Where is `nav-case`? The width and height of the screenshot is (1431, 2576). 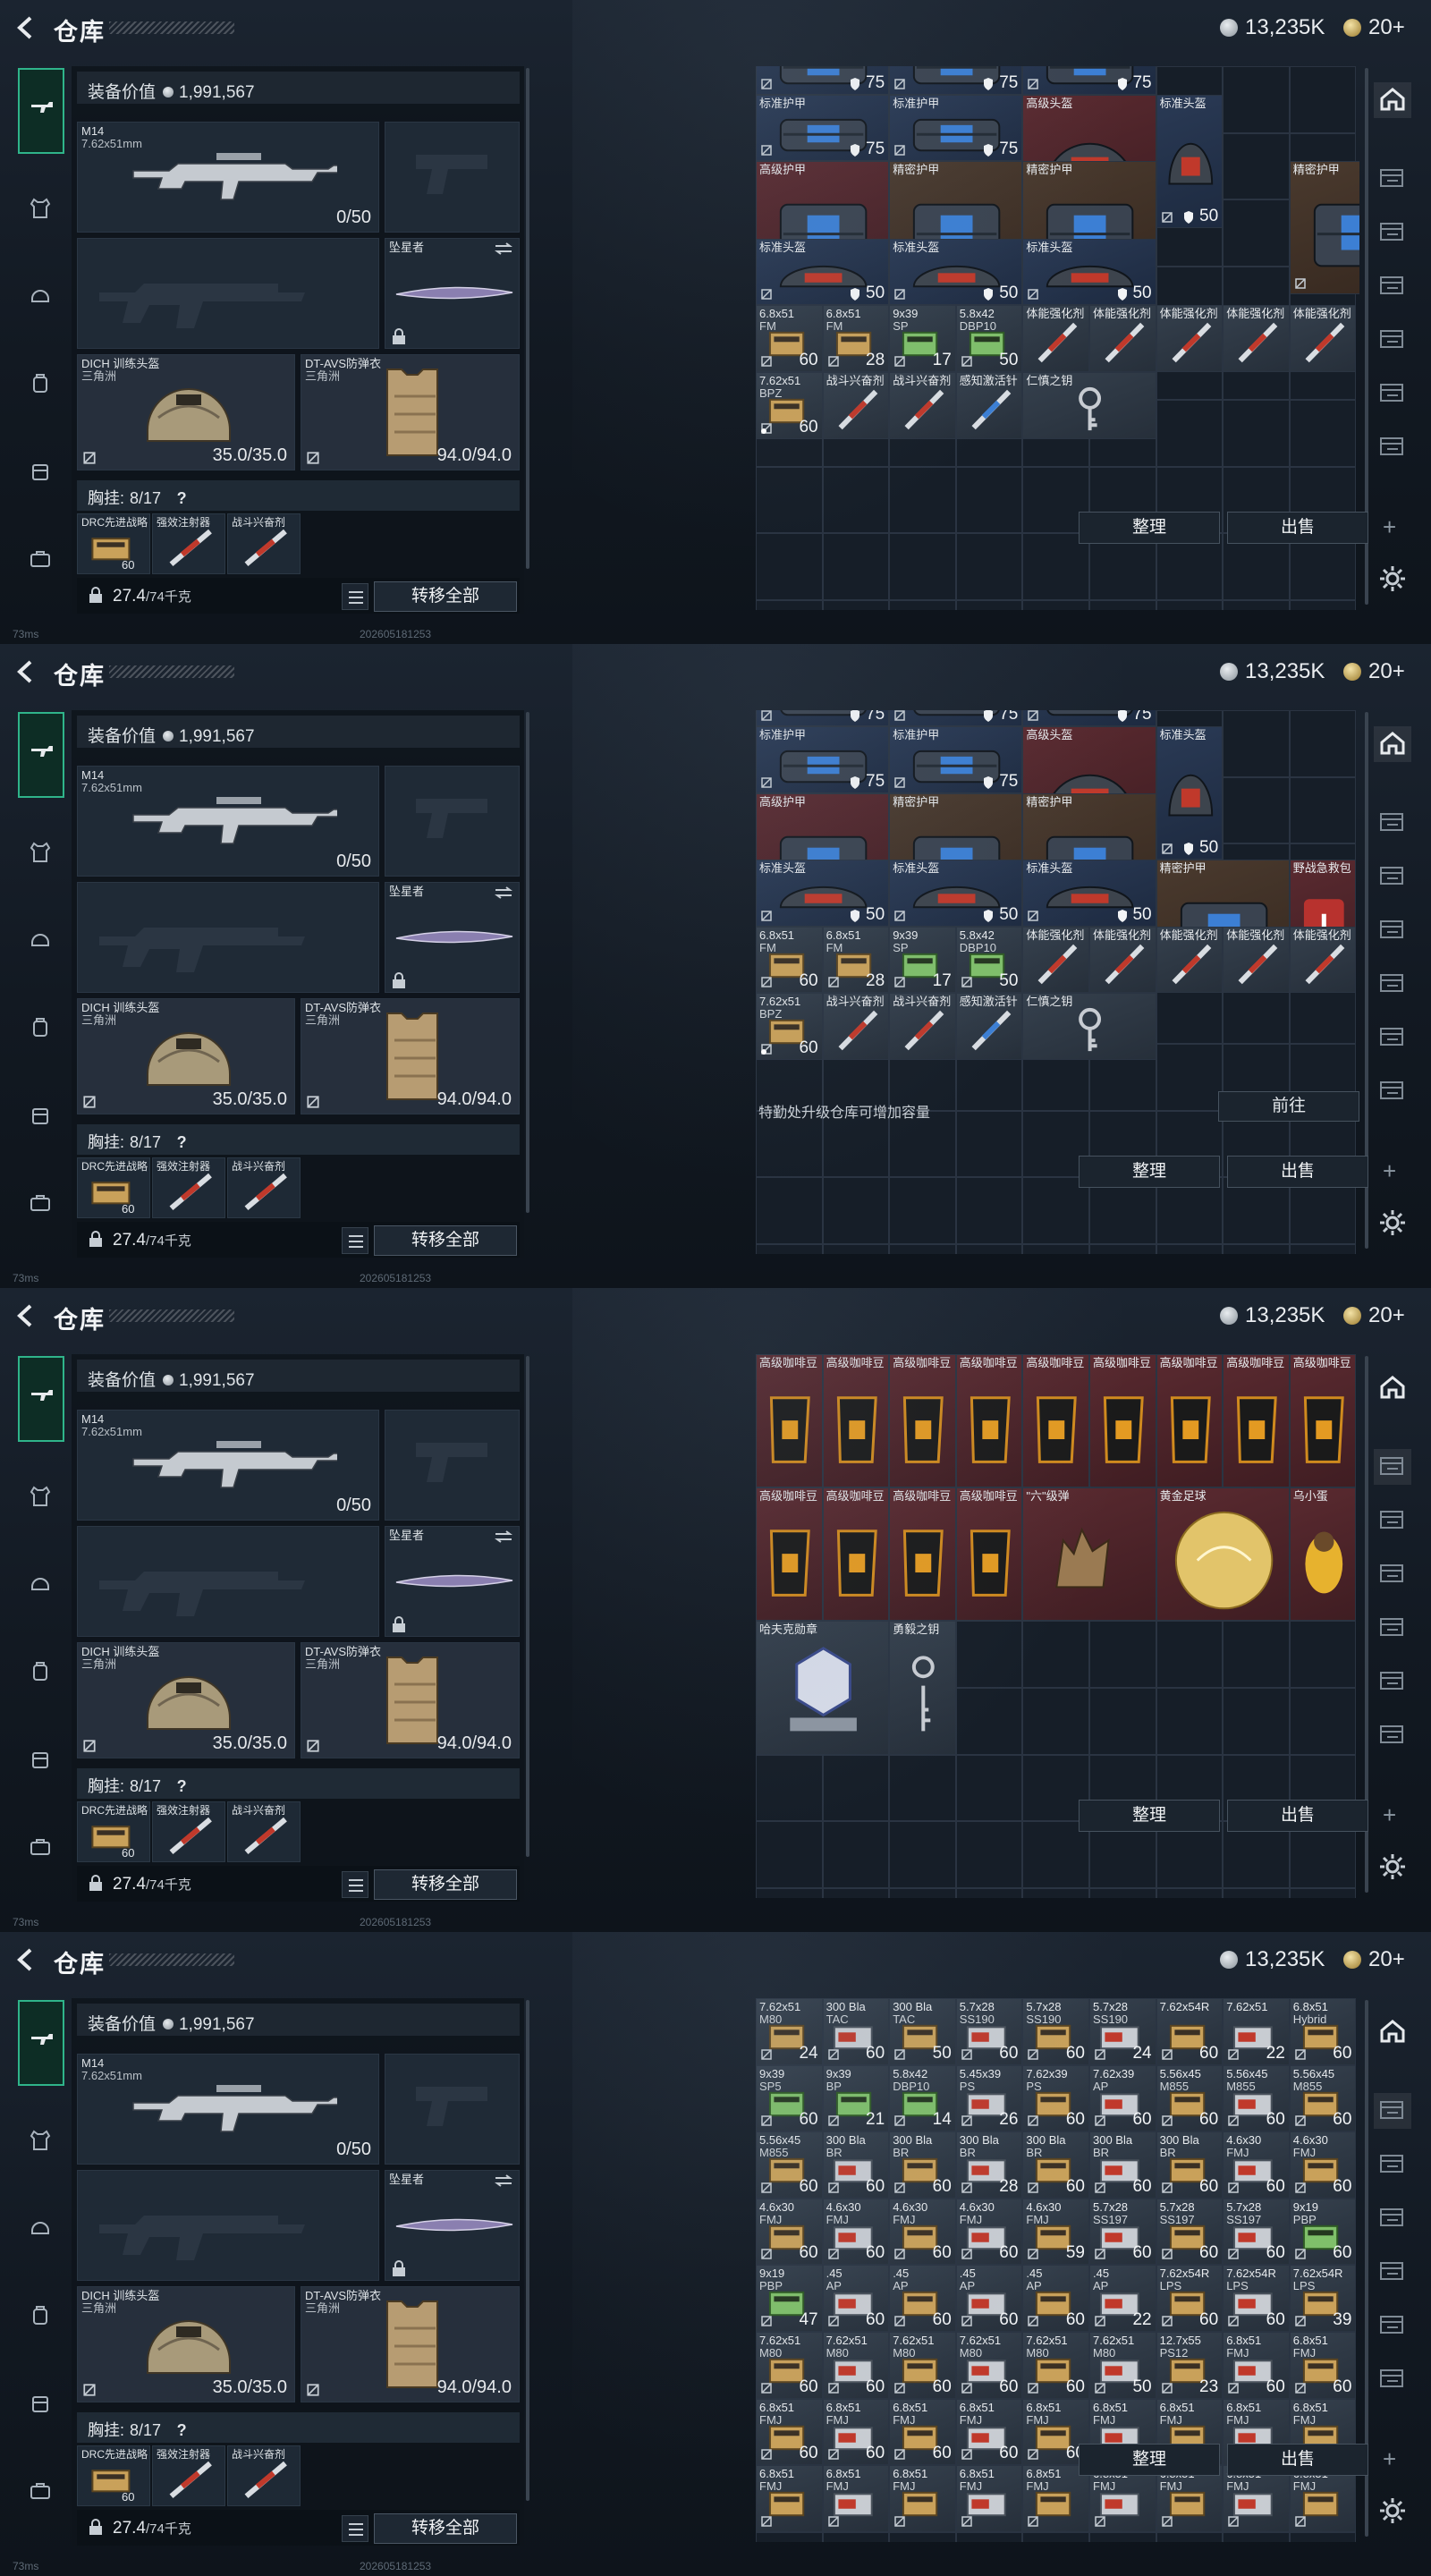
nav-case is located at coordinates (41, 560).